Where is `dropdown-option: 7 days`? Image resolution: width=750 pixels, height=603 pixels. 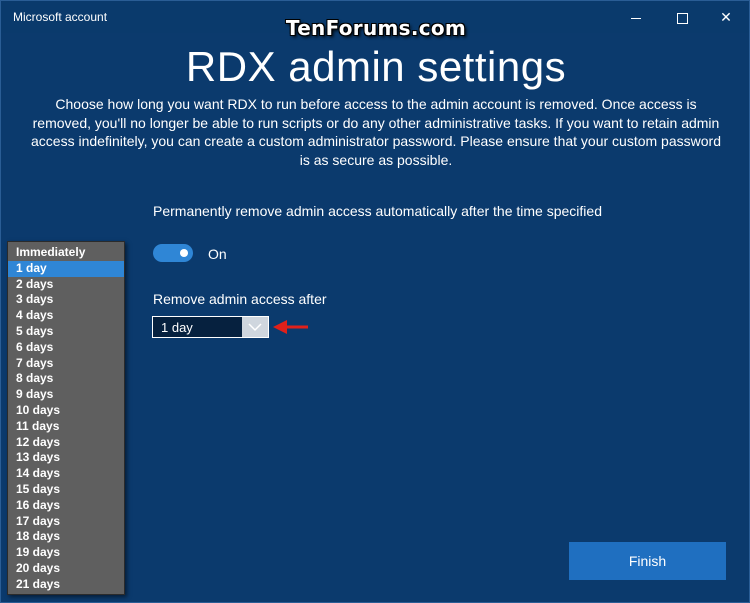 dropdown-option: 7 days is located at coordinates (66, 364).